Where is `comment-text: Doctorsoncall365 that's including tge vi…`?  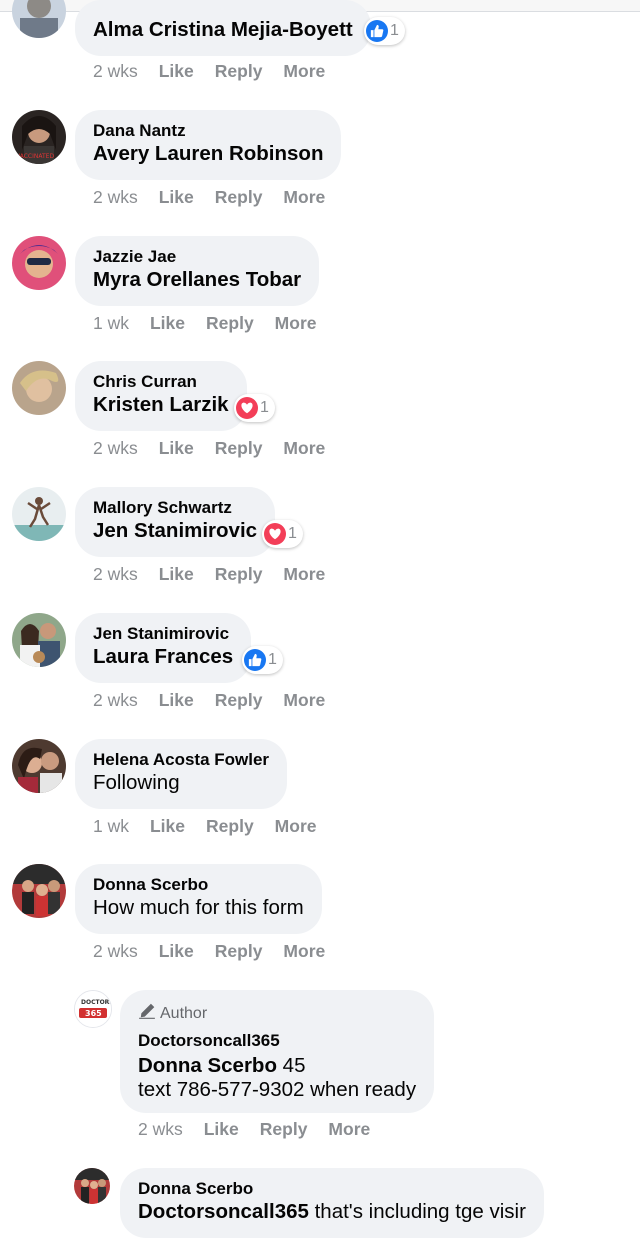 comment-text: Doctorsoncall365 that's including tge vi… is located at coordinates (332, 1212).